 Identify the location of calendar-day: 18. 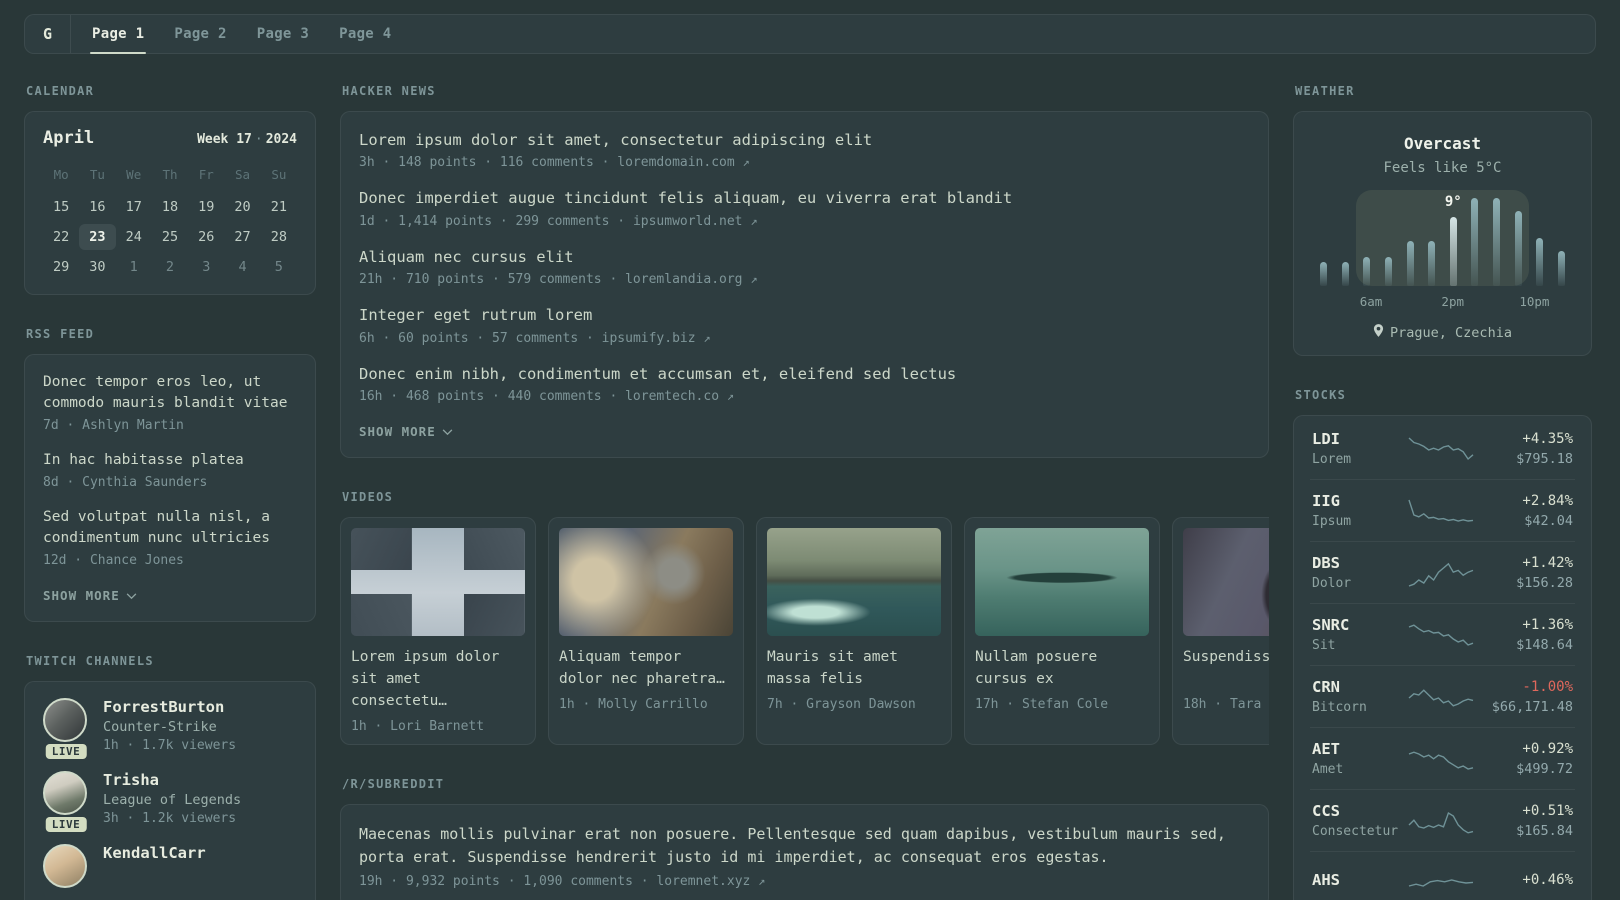
(170, 207).